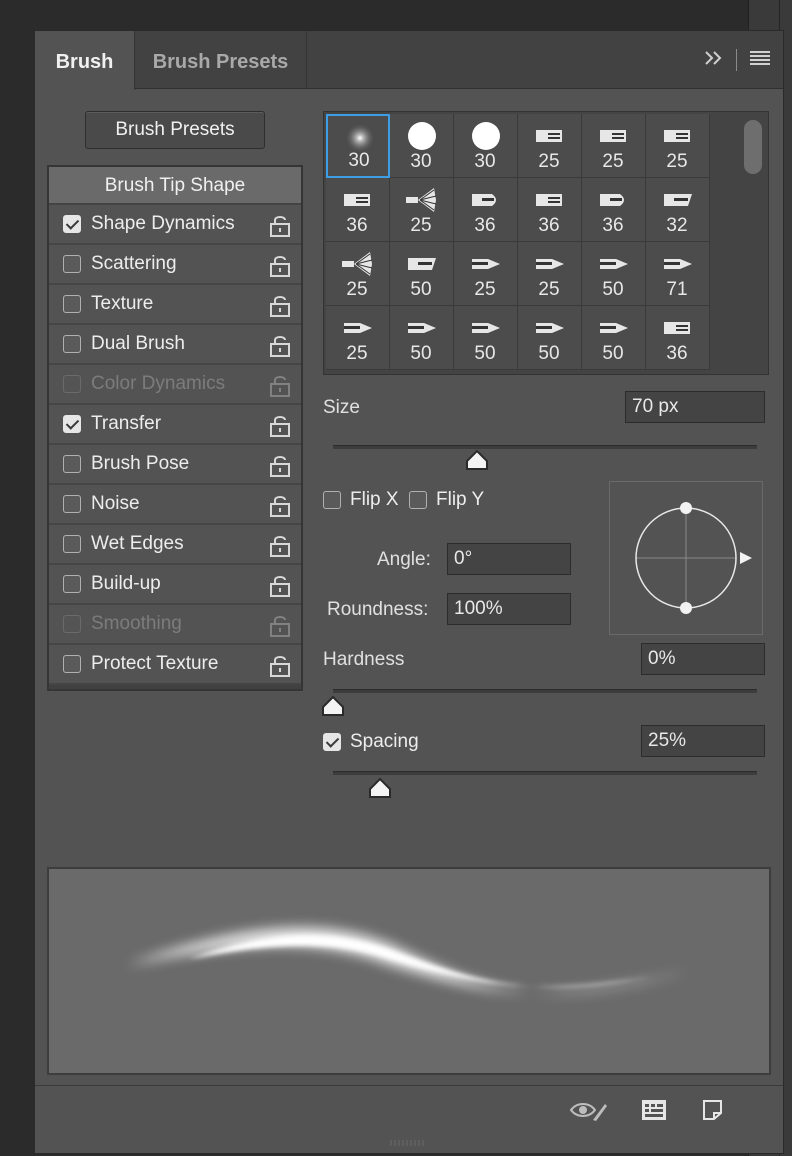 This screenshot has height=1156, width=792. I want to click on option-row: Texture, so click(175, 305).